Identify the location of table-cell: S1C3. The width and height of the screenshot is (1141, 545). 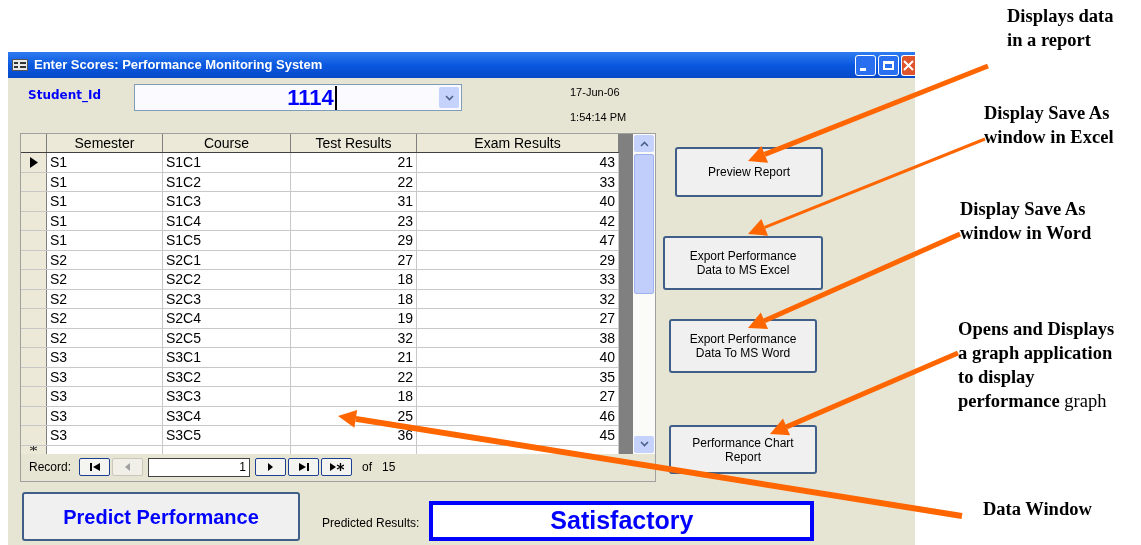
(227, 201).